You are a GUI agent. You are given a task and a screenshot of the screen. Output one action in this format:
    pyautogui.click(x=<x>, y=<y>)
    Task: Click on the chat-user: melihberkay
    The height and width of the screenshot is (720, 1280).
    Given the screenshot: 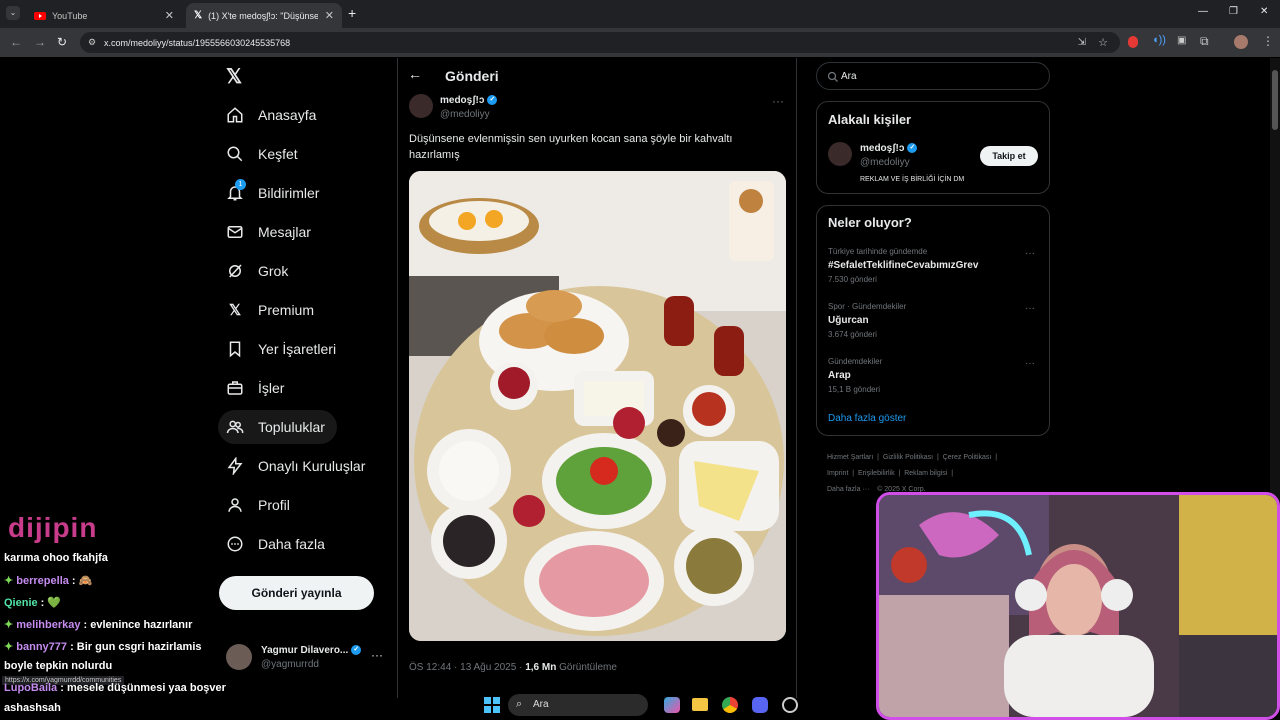 What is the action you would take?
    pyautogui.click(x=48, y=625)
    